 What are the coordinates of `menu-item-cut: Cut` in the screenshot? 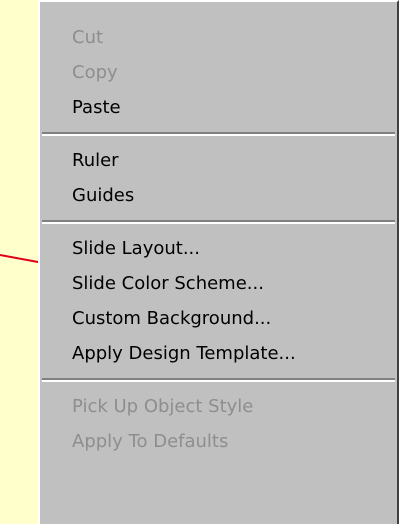 It's located at (218, 37).